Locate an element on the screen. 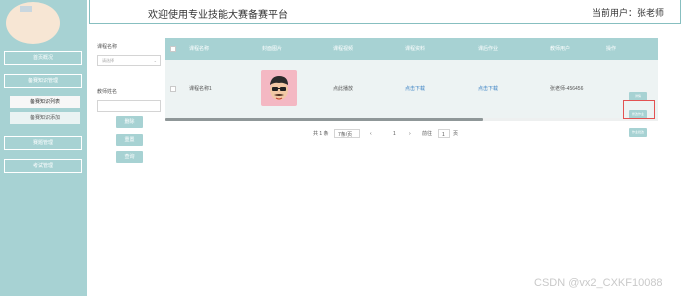 The width and height of the screenshot is (681, 296). page-unit: 页 is located at coordinates (456, 134).